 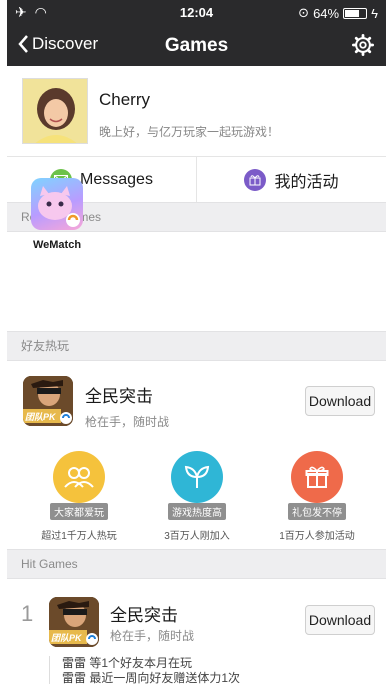 What do you see at coordinates (317, 477) in the screenshot?
I see `gift-box-icon` at bounding box center [317, 477].